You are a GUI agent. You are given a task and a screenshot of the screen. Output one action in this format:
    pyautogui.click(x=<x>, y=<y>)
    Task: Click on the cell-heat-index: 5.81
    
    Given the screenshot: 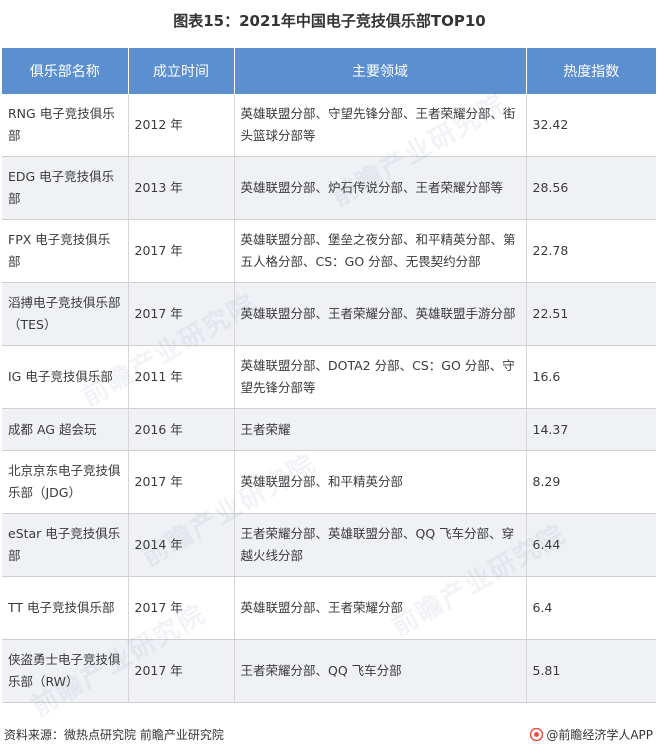 What is the action you would take?
    pyautogui.click(x=591, y=671)
    